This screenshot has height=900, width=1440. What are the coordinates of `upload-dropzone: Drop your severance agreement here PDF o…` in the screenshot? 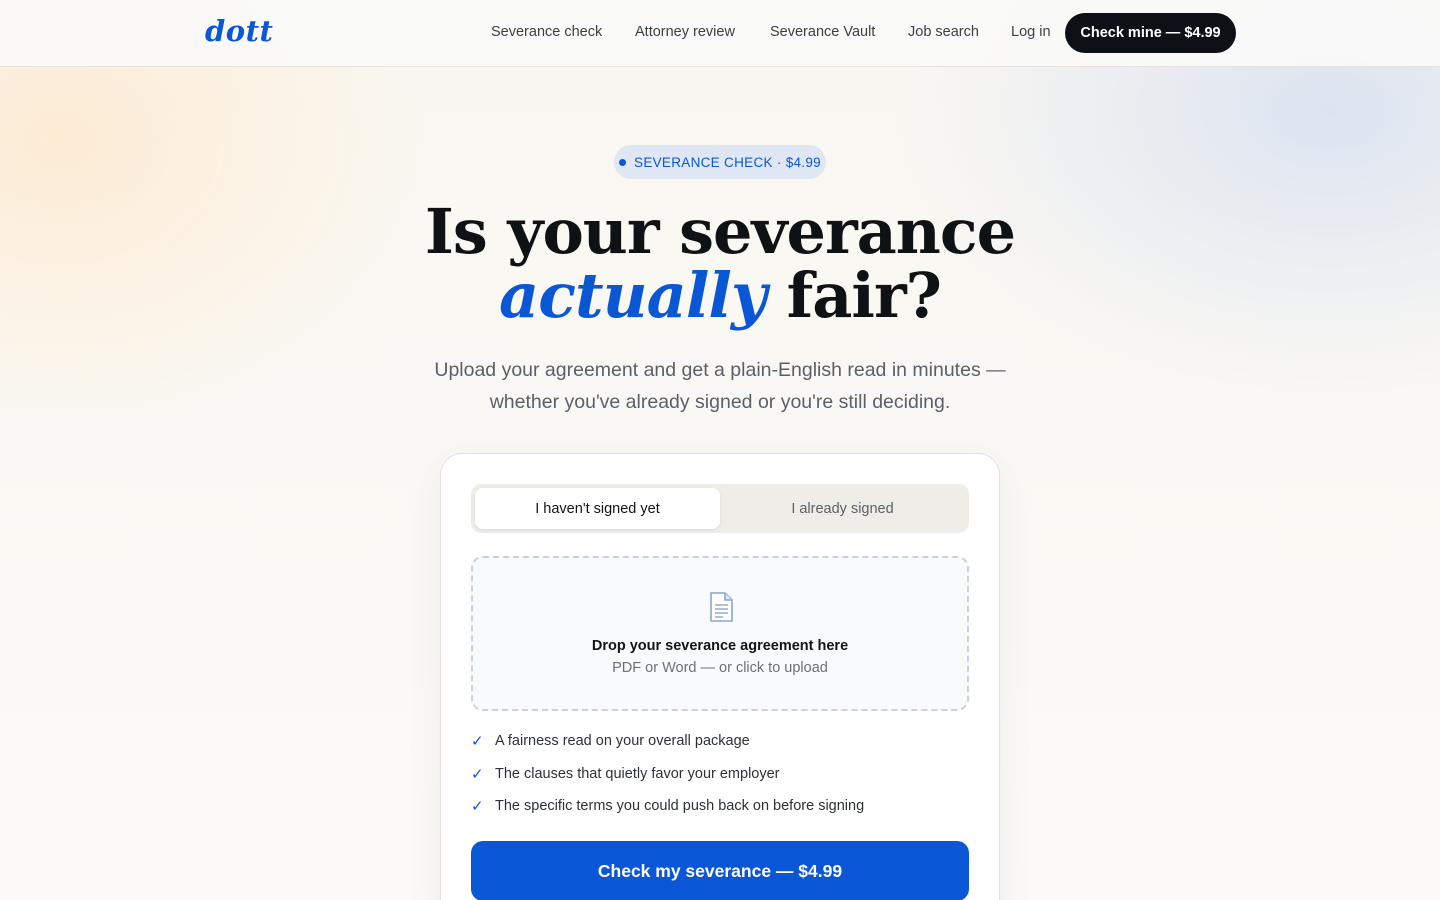 It's located at (720, 633).